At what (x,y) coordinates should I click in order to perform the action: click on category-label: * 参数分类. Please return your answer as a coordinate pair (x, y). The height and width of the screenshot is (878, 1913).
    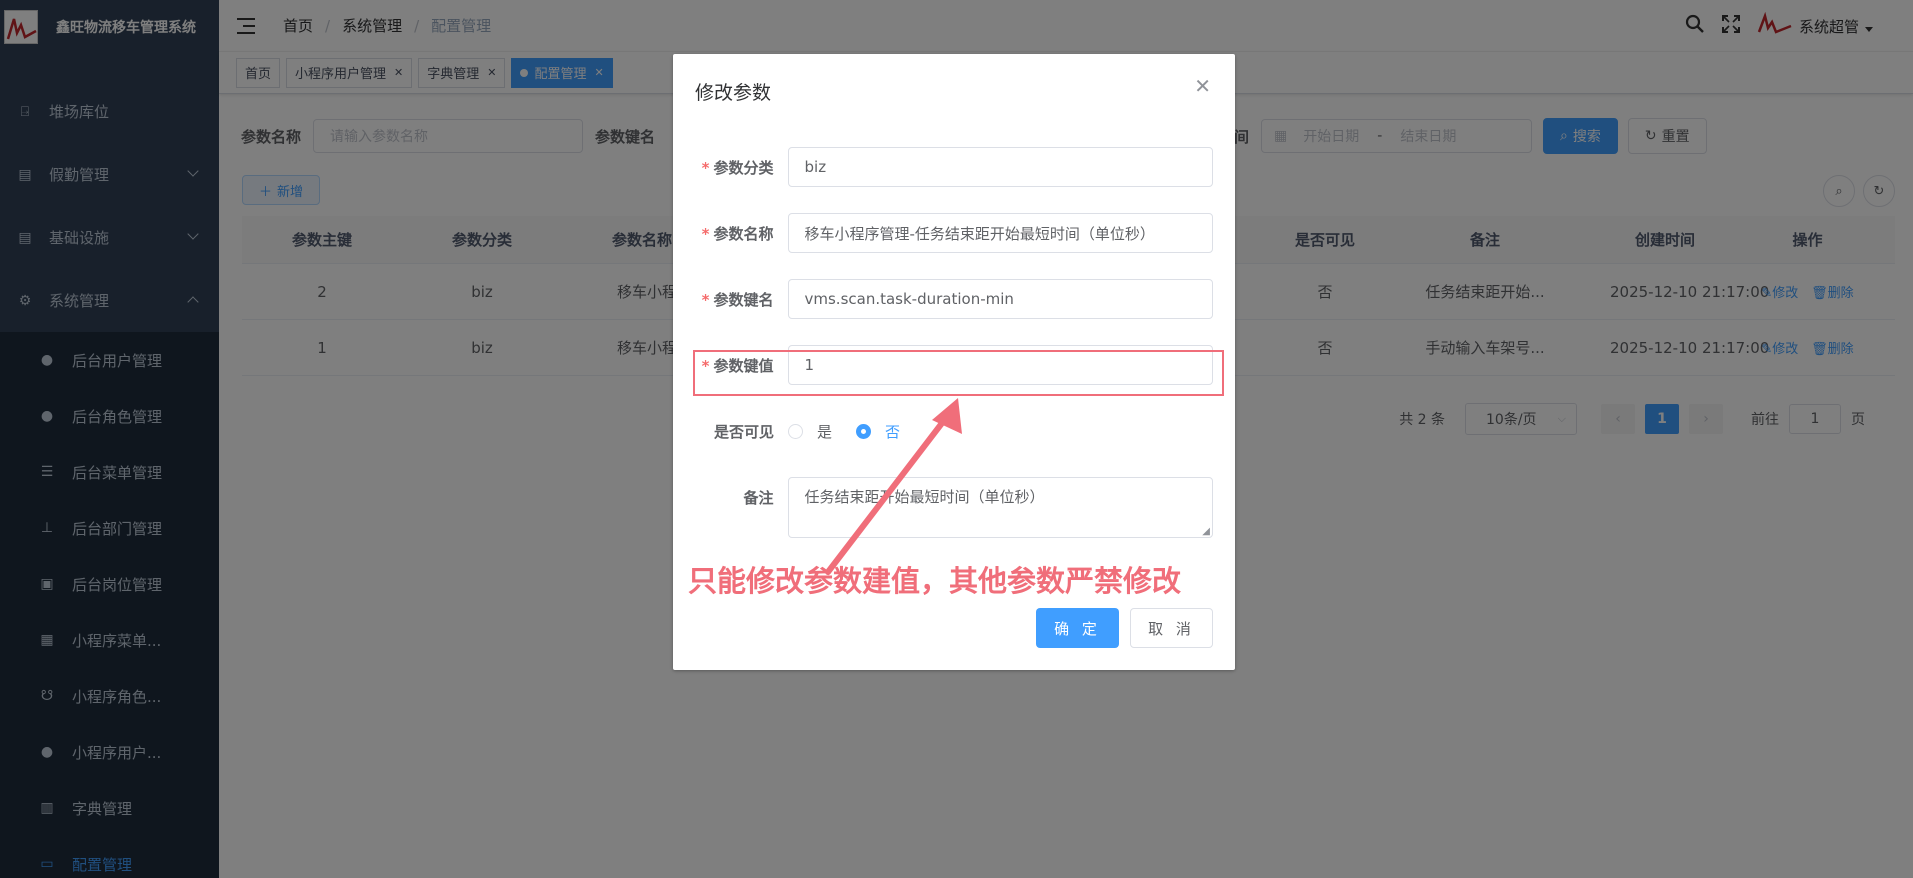
    Looking at the image, I should click on (741, 167).